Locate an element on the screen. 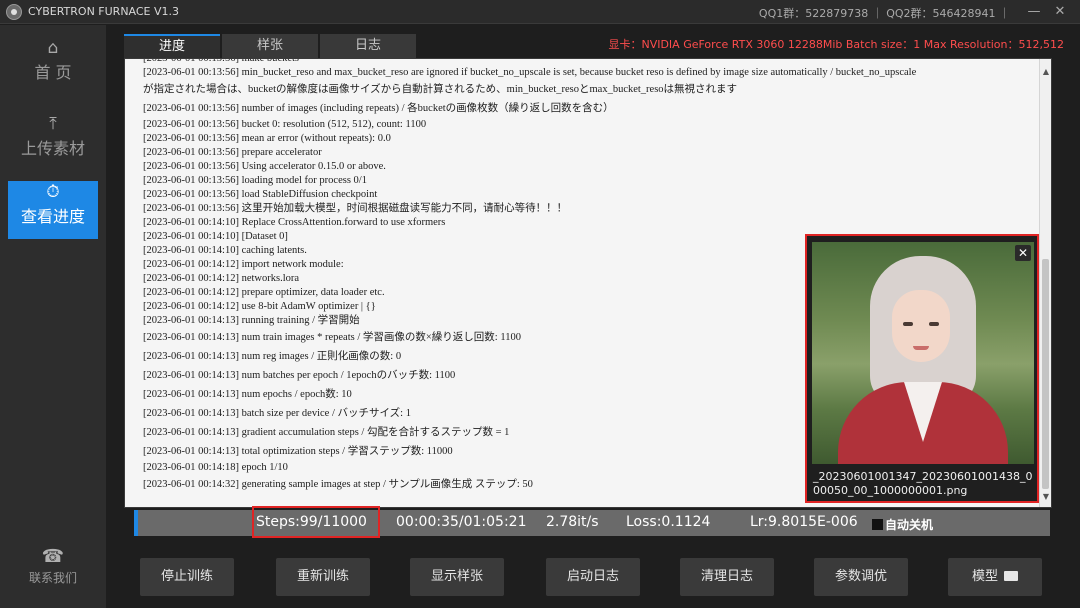  auto-shutdown-label: 自动关机 is located at coordinates (909, 525).